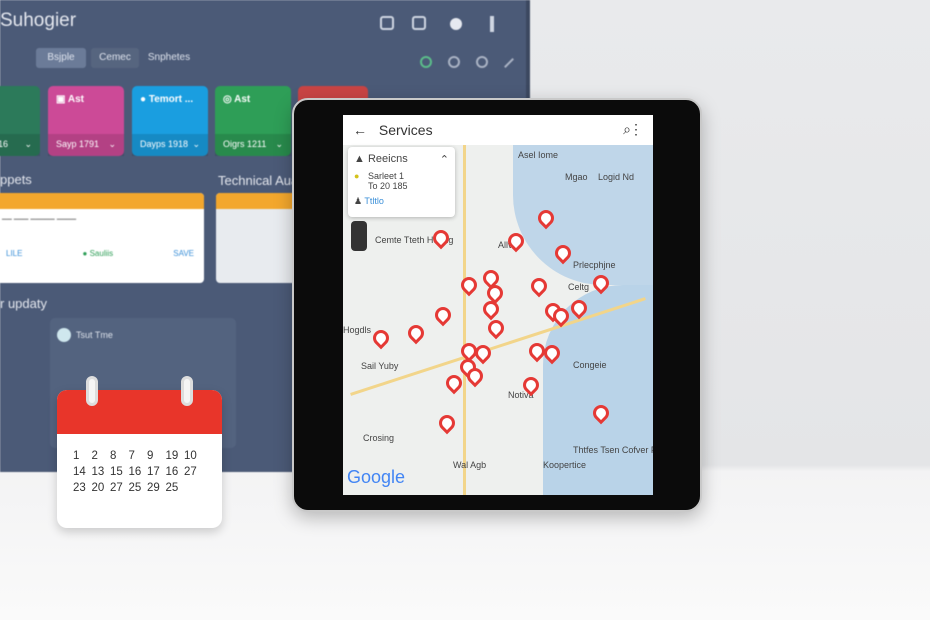 The height and width of the screenshot is (620, 930). Describe the element at coordinates (79, 488) in the screenshot. I see `calendar-day: 23` at that location.